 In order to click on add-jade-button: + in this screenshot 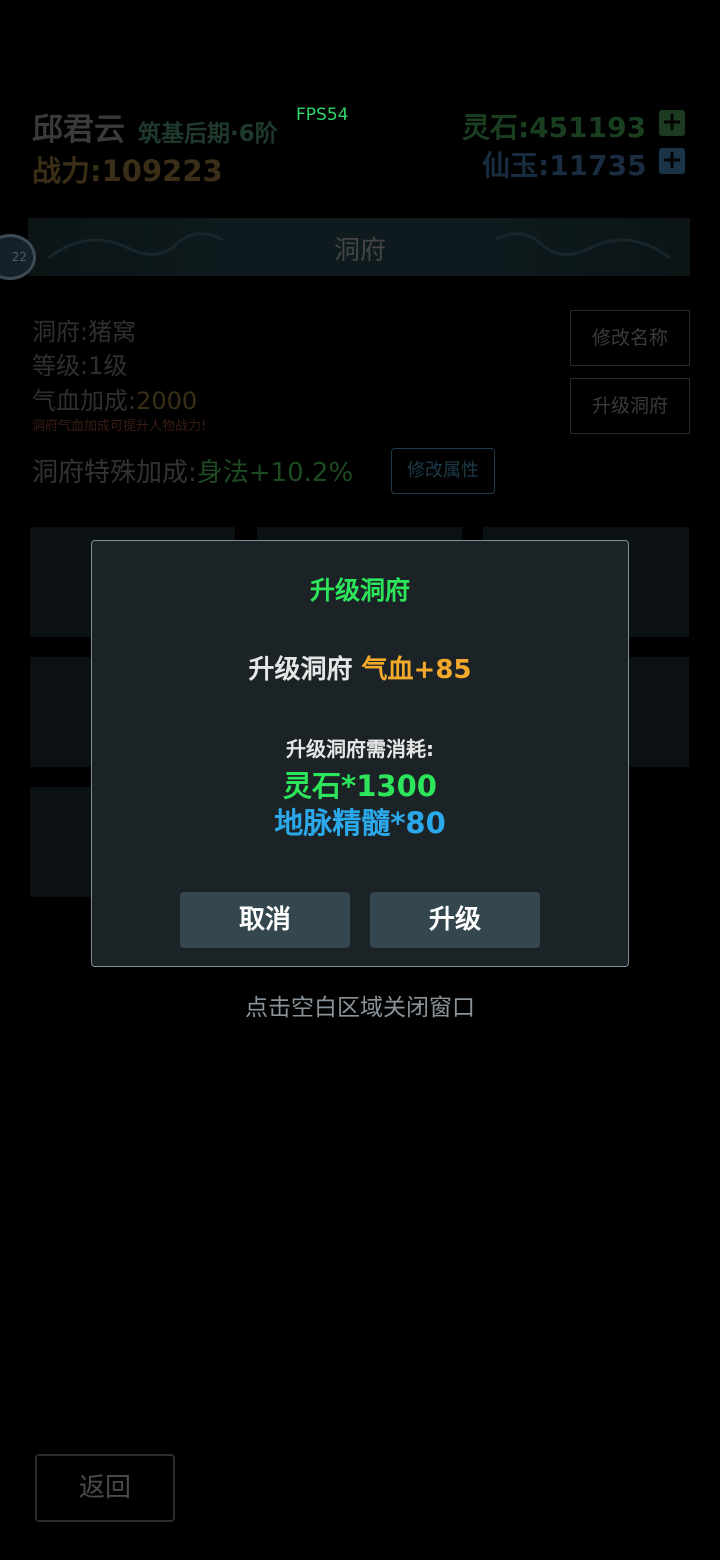, I will do `click(672, 160)`.